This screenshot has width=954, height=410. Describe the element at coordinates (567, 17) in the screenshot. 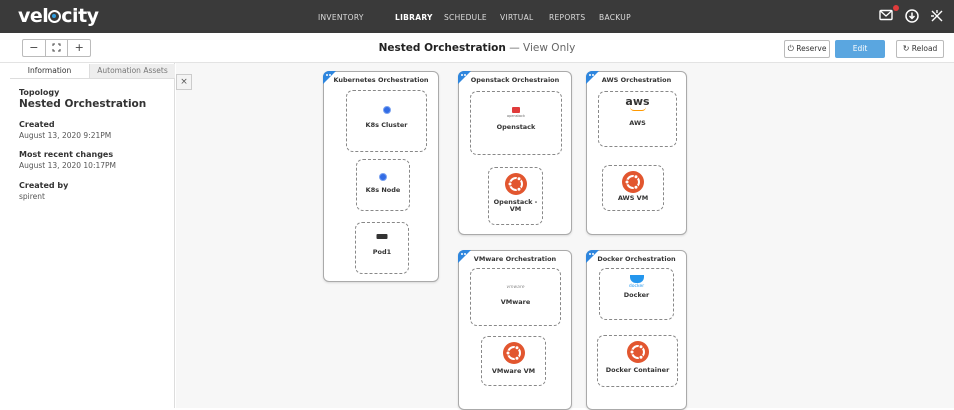

I see `nav-reports: REPORTS` at that location.